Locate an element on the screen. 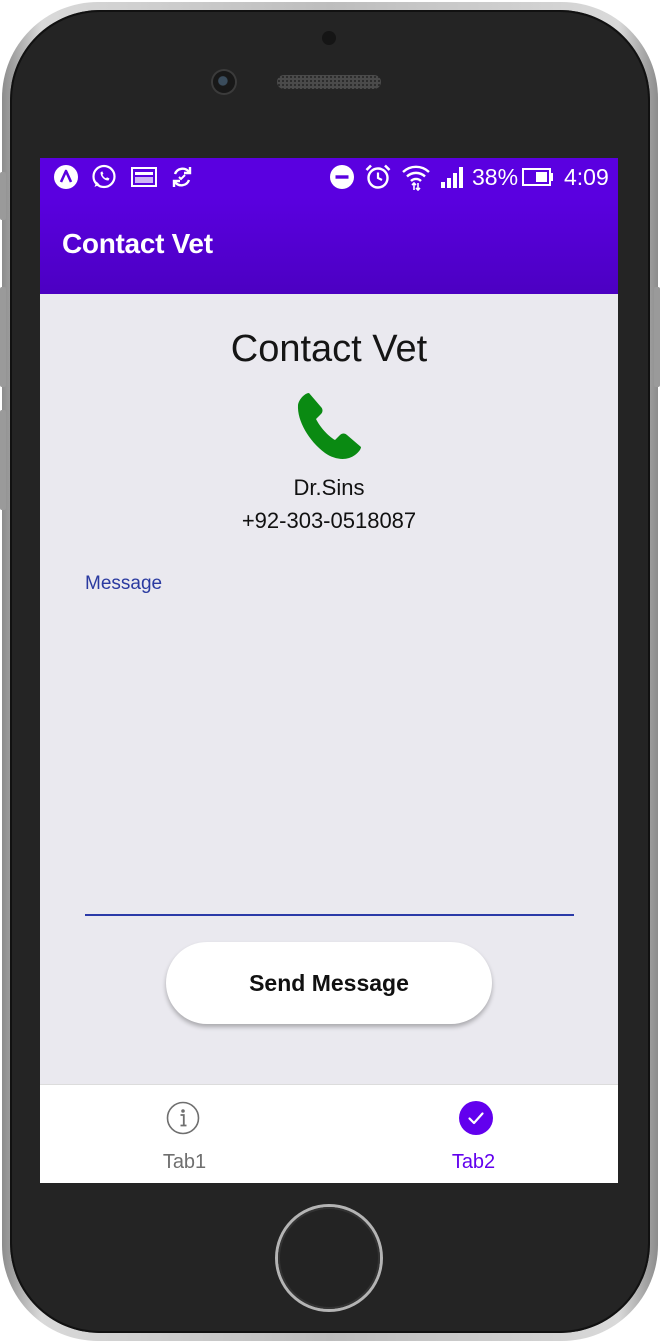  front-camera is located at coordinates (224, 82).